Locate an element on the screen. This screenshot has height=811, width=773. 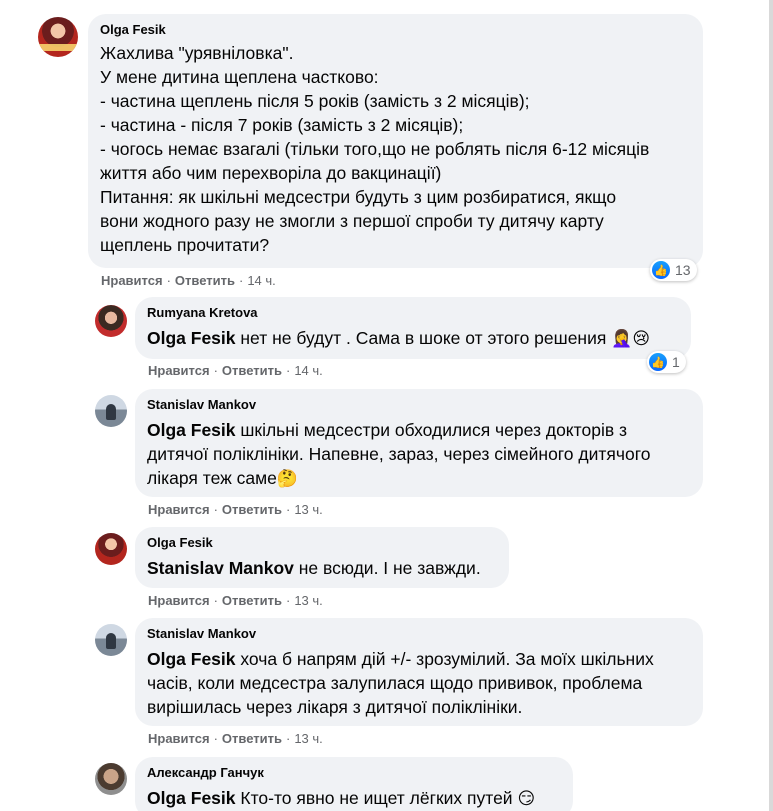
comment-author: Rumyana Kretova is located at coordinates (413, 313).